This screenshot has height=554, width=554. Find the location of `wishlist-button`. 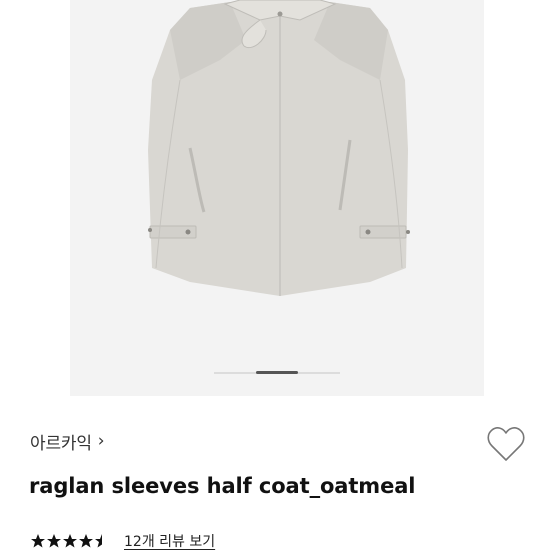

wishlist-button is located at coordinates (506, 445).